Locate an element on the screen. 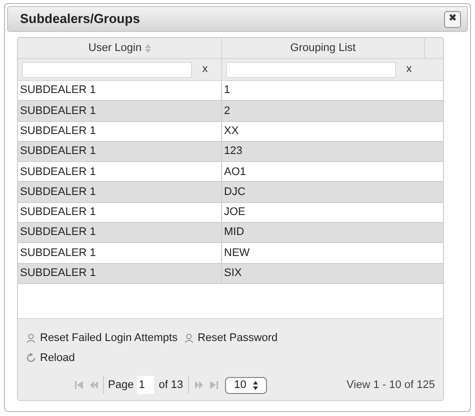 The image size is (475, 416). next-page-icon is located at coordinates (199, 385).